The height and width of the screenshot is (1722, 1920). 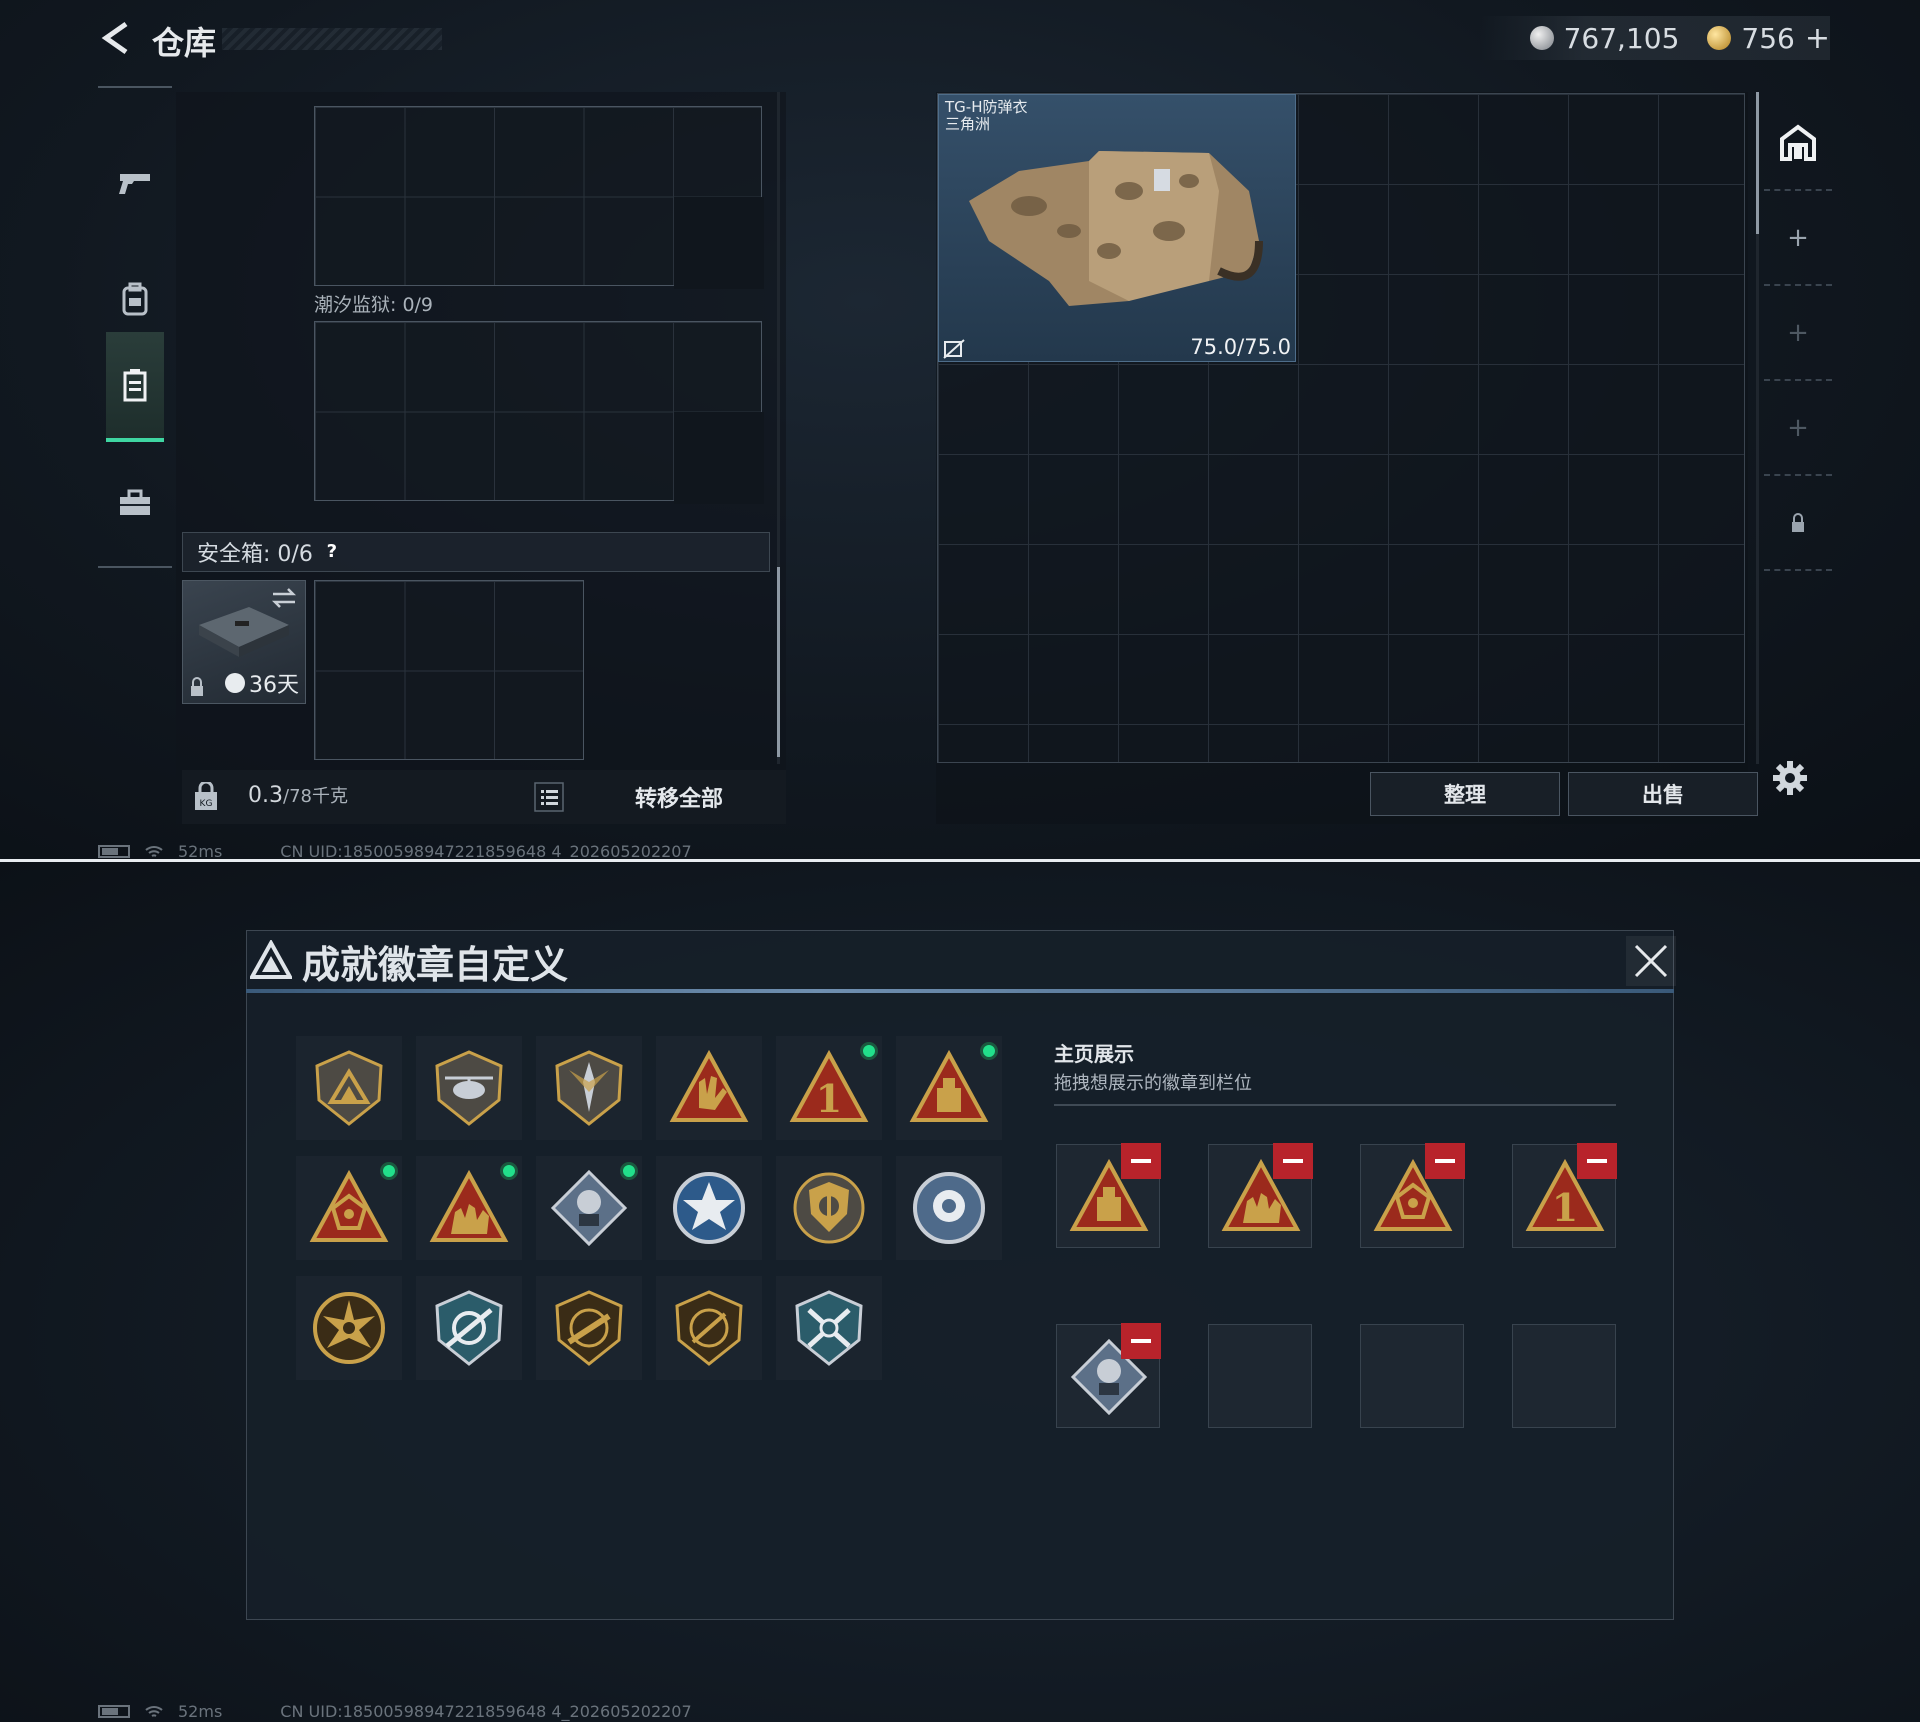 What do you see at coordinates (1621, 38) in the screenshot?
I see `silver-amount: 767,105` at bounding box center [1621, 38].